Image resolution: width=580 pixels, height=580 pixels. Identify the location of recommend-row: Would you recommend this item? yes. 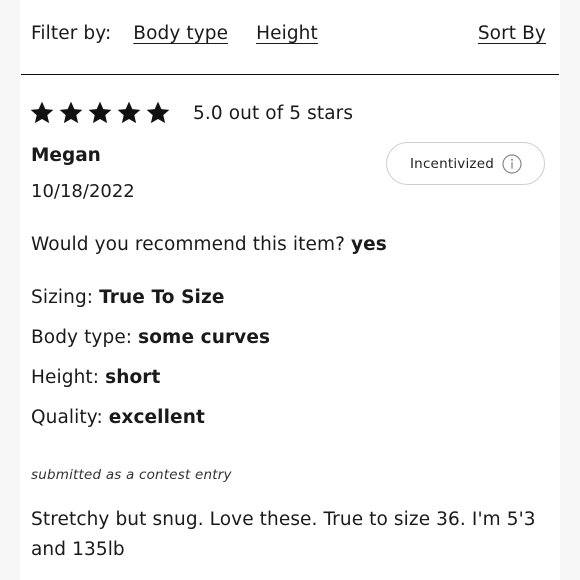
(209, 244).